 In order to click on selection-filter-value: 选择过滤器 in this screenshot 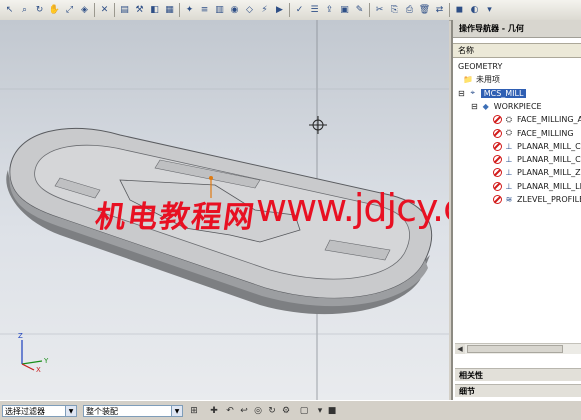, I will do `click(25, 411)`.